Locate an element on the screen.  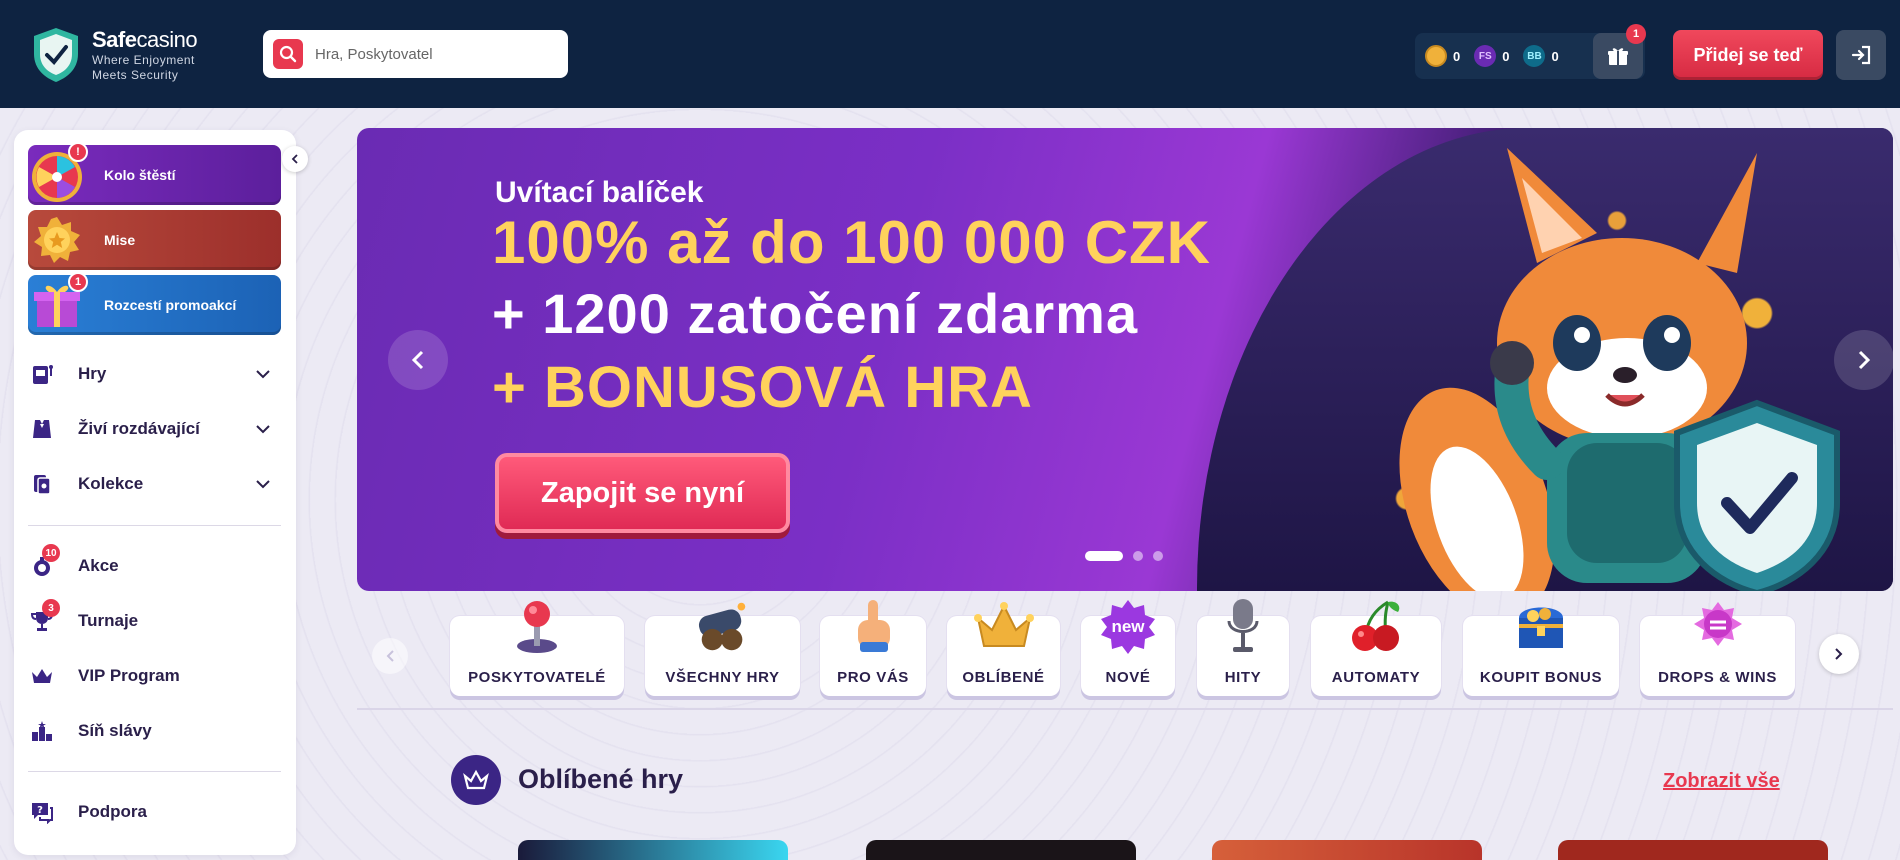
svg-text: new is located at coordinates (1128, 626).